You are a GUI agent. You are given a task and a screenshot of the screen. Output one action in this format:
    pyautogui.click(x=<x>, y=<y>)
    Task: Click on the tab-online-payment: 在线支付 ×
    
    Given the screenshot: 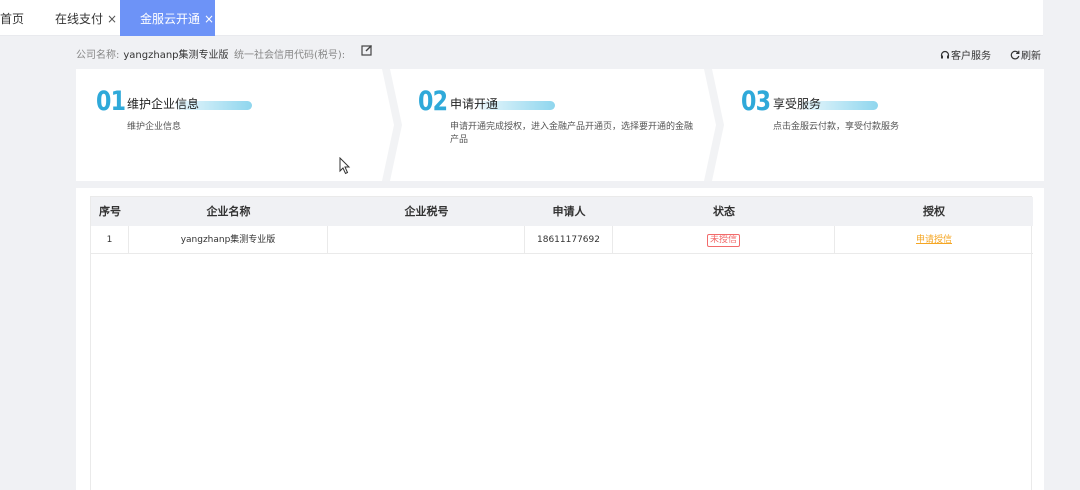 What is the action you would take?
    pyautogui.click(x=86, y=18)
    